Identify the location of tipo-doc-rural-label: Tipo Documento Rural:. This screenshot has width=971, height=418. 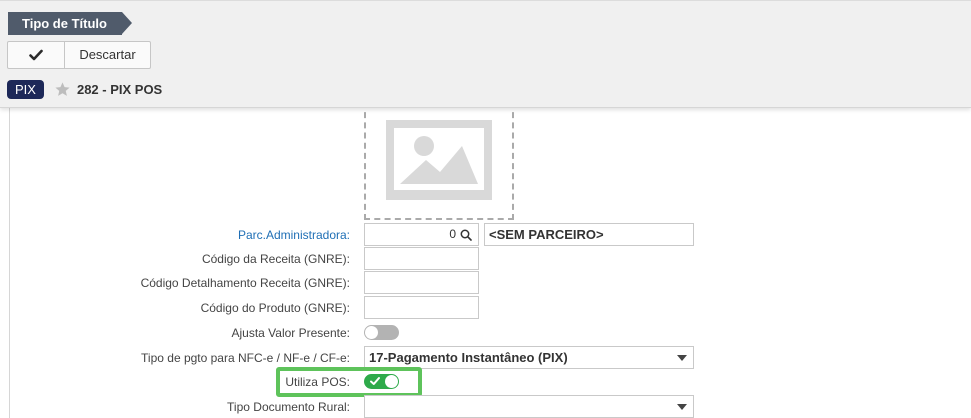
(288, 407).